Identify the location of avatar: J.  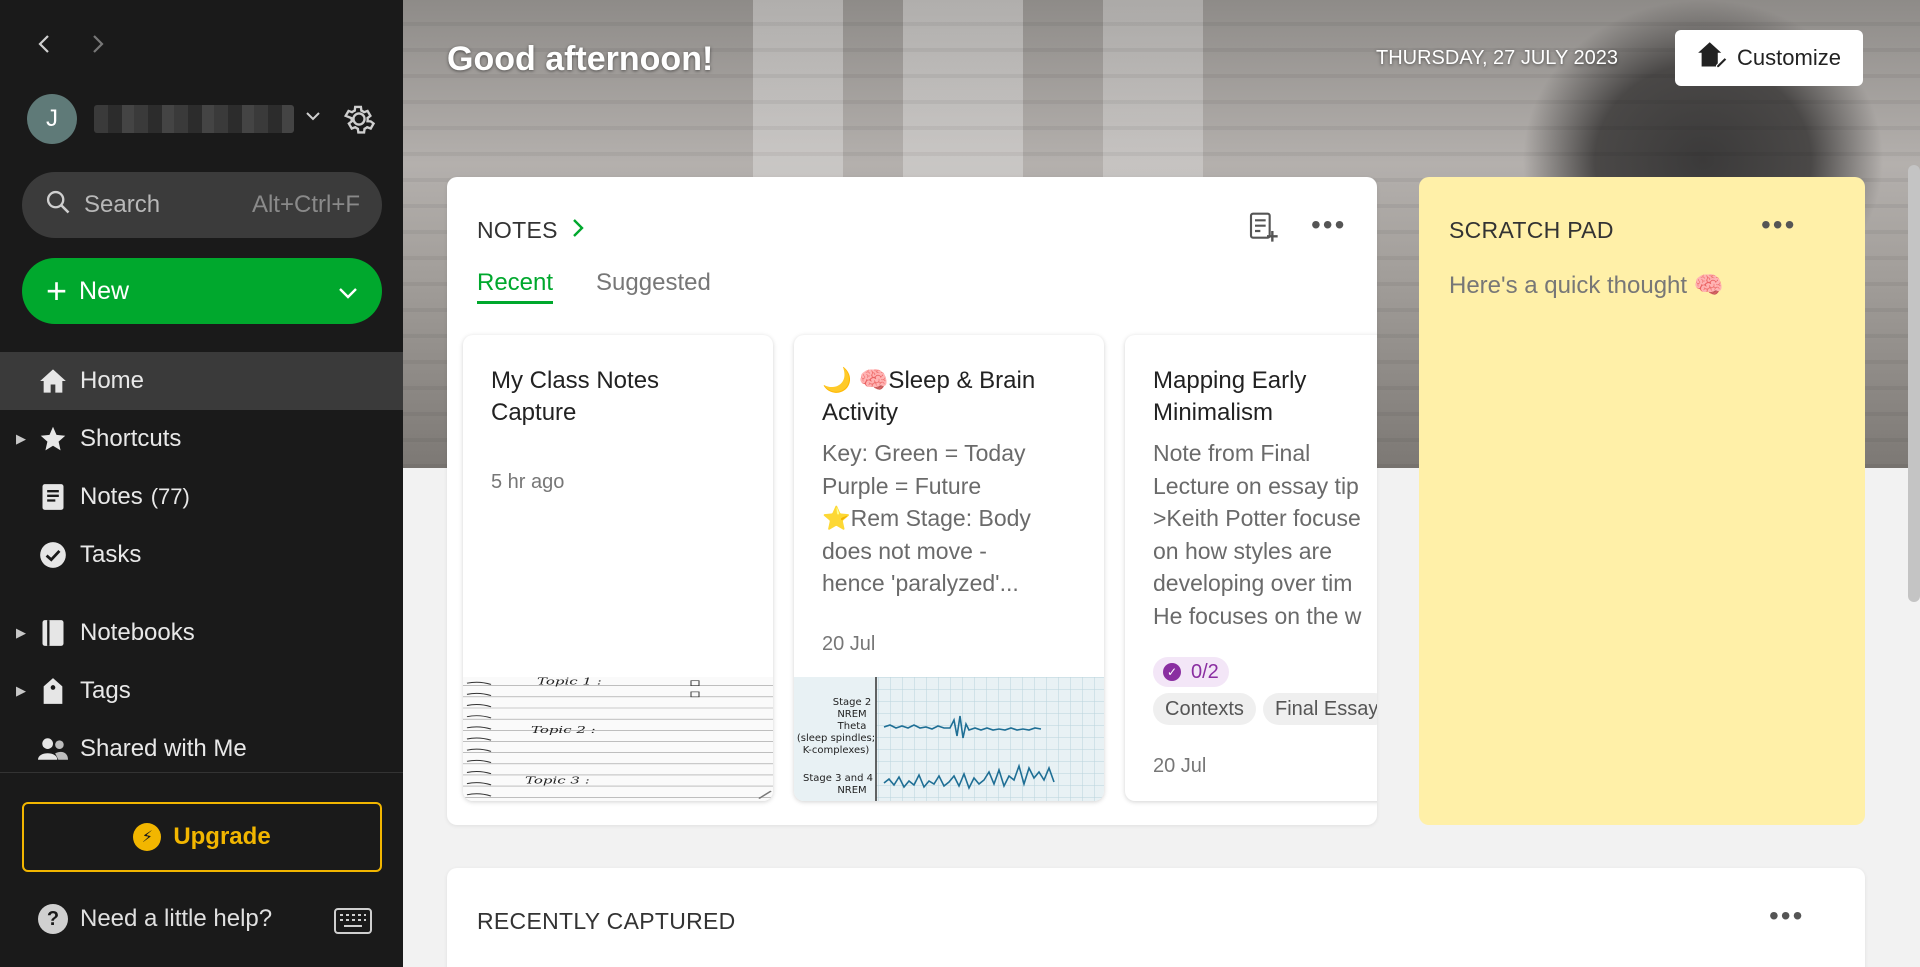
(52, 119).